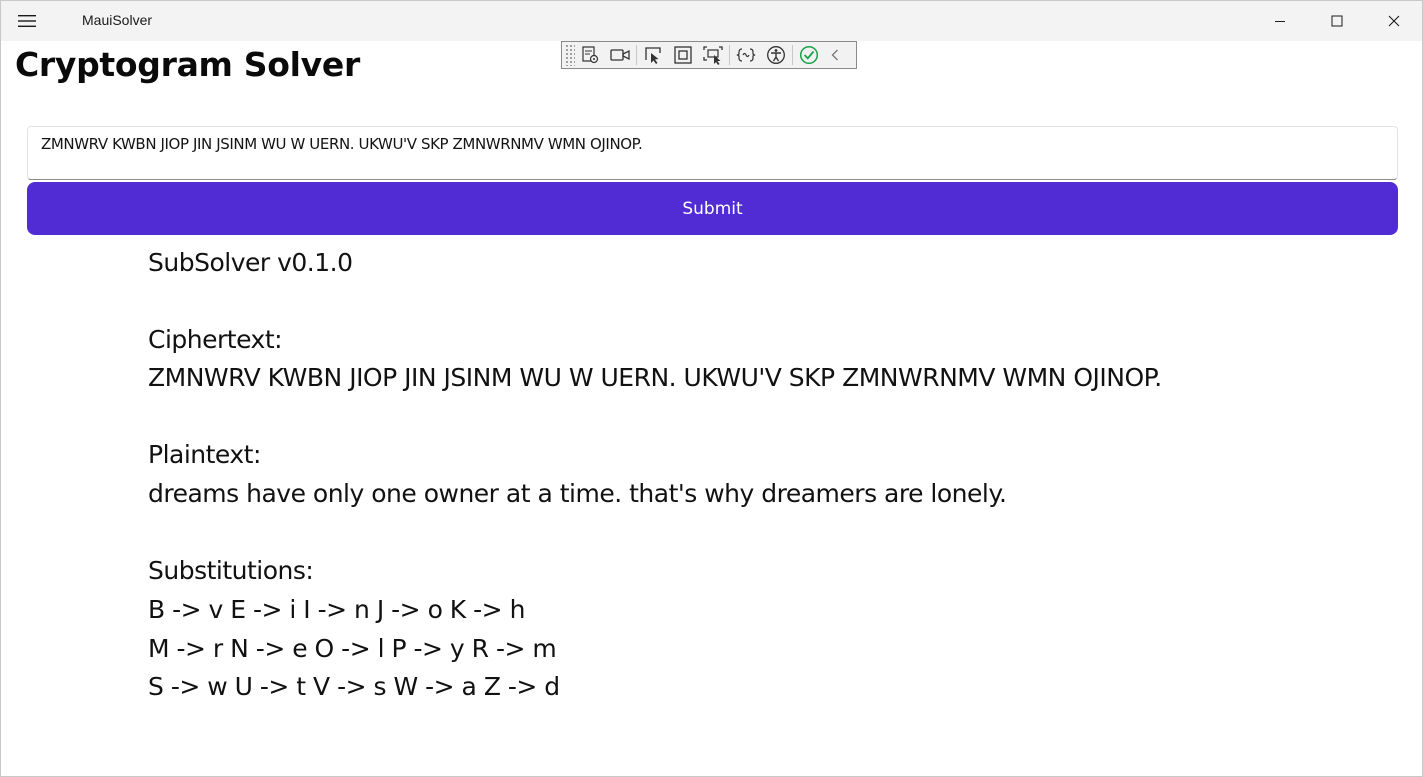 The width and height of the screenshot is (1423, 777). I want to click on minimize-button, so click(1280, 21).